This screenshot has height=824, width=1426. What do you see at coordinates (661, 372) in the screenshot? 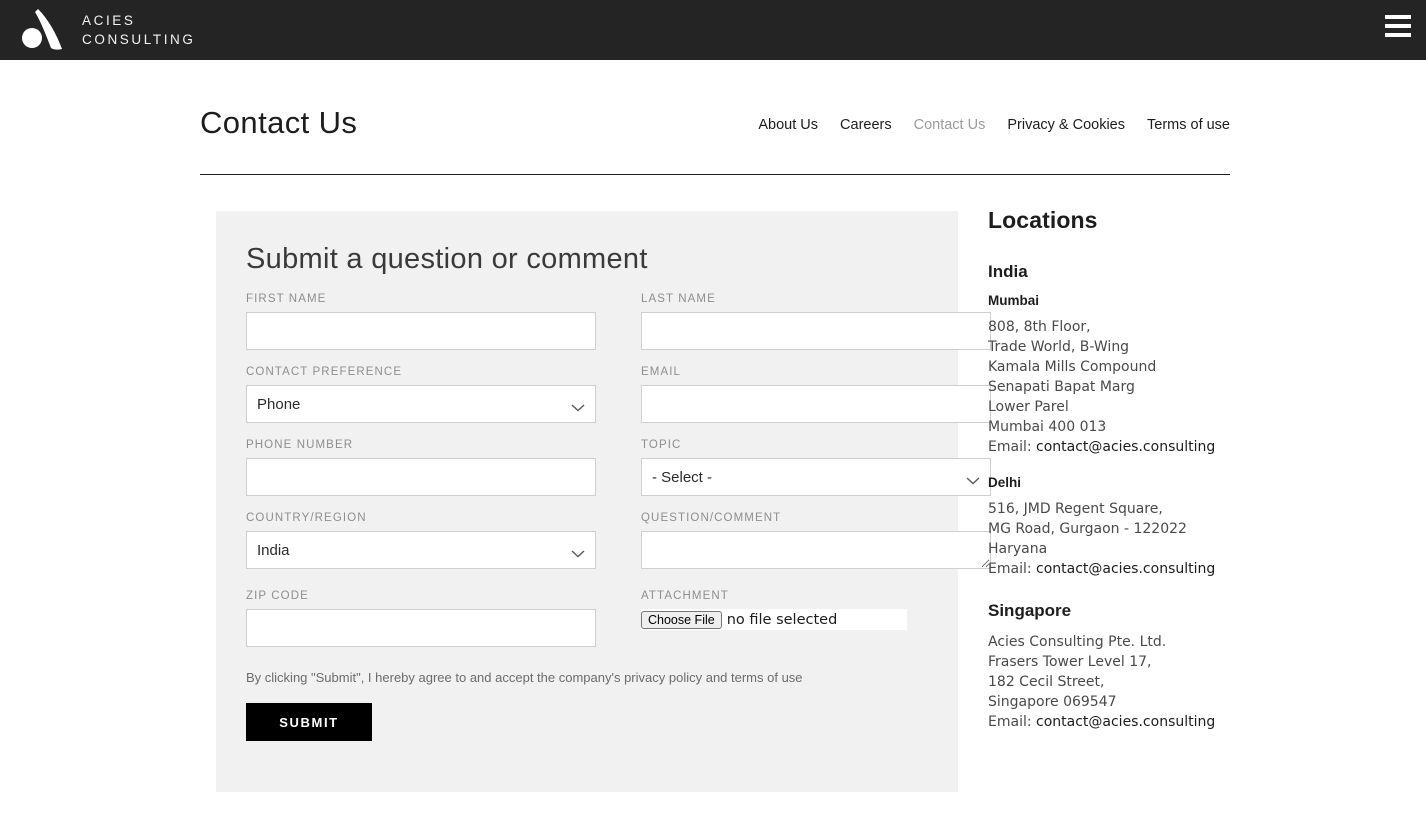
I see `label-email: EMAIL` at bounding box center [661, 372].